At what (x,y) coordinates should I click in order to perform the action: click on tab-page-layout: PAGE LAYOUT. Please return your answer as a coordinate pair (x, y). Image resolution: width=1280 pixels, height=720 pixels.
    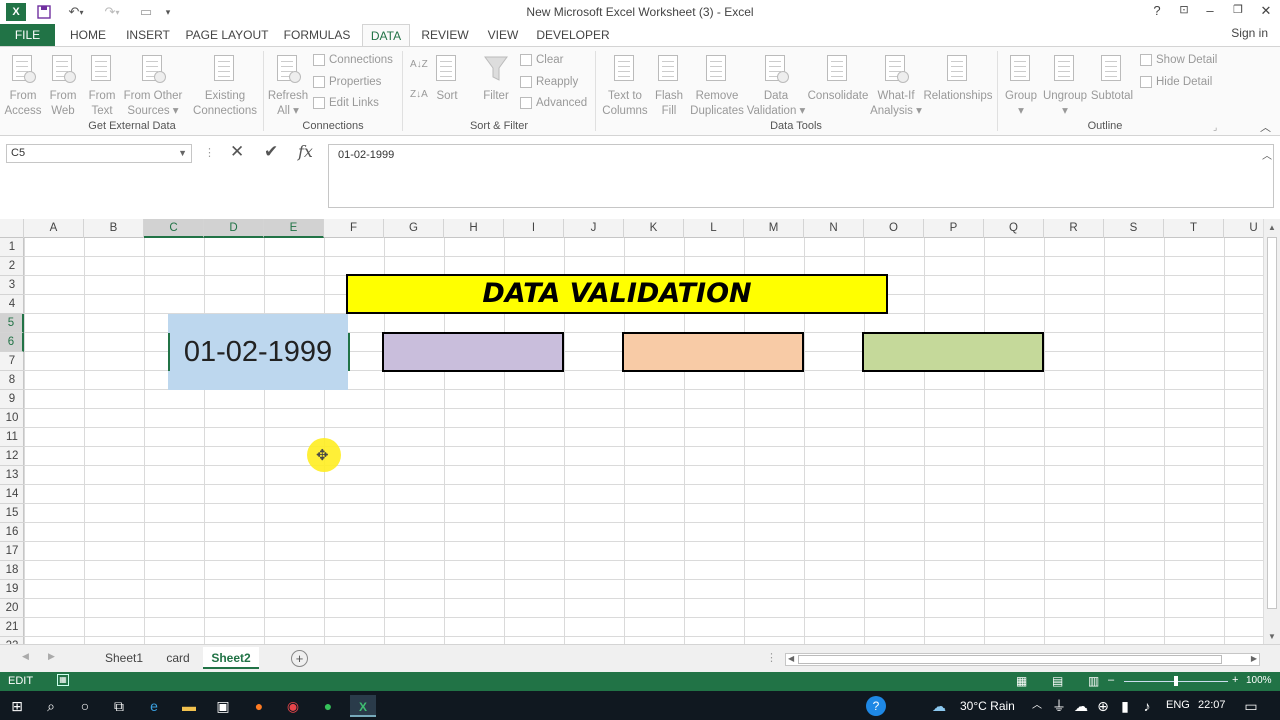
    Looking at the image, I should click on (227, 35).